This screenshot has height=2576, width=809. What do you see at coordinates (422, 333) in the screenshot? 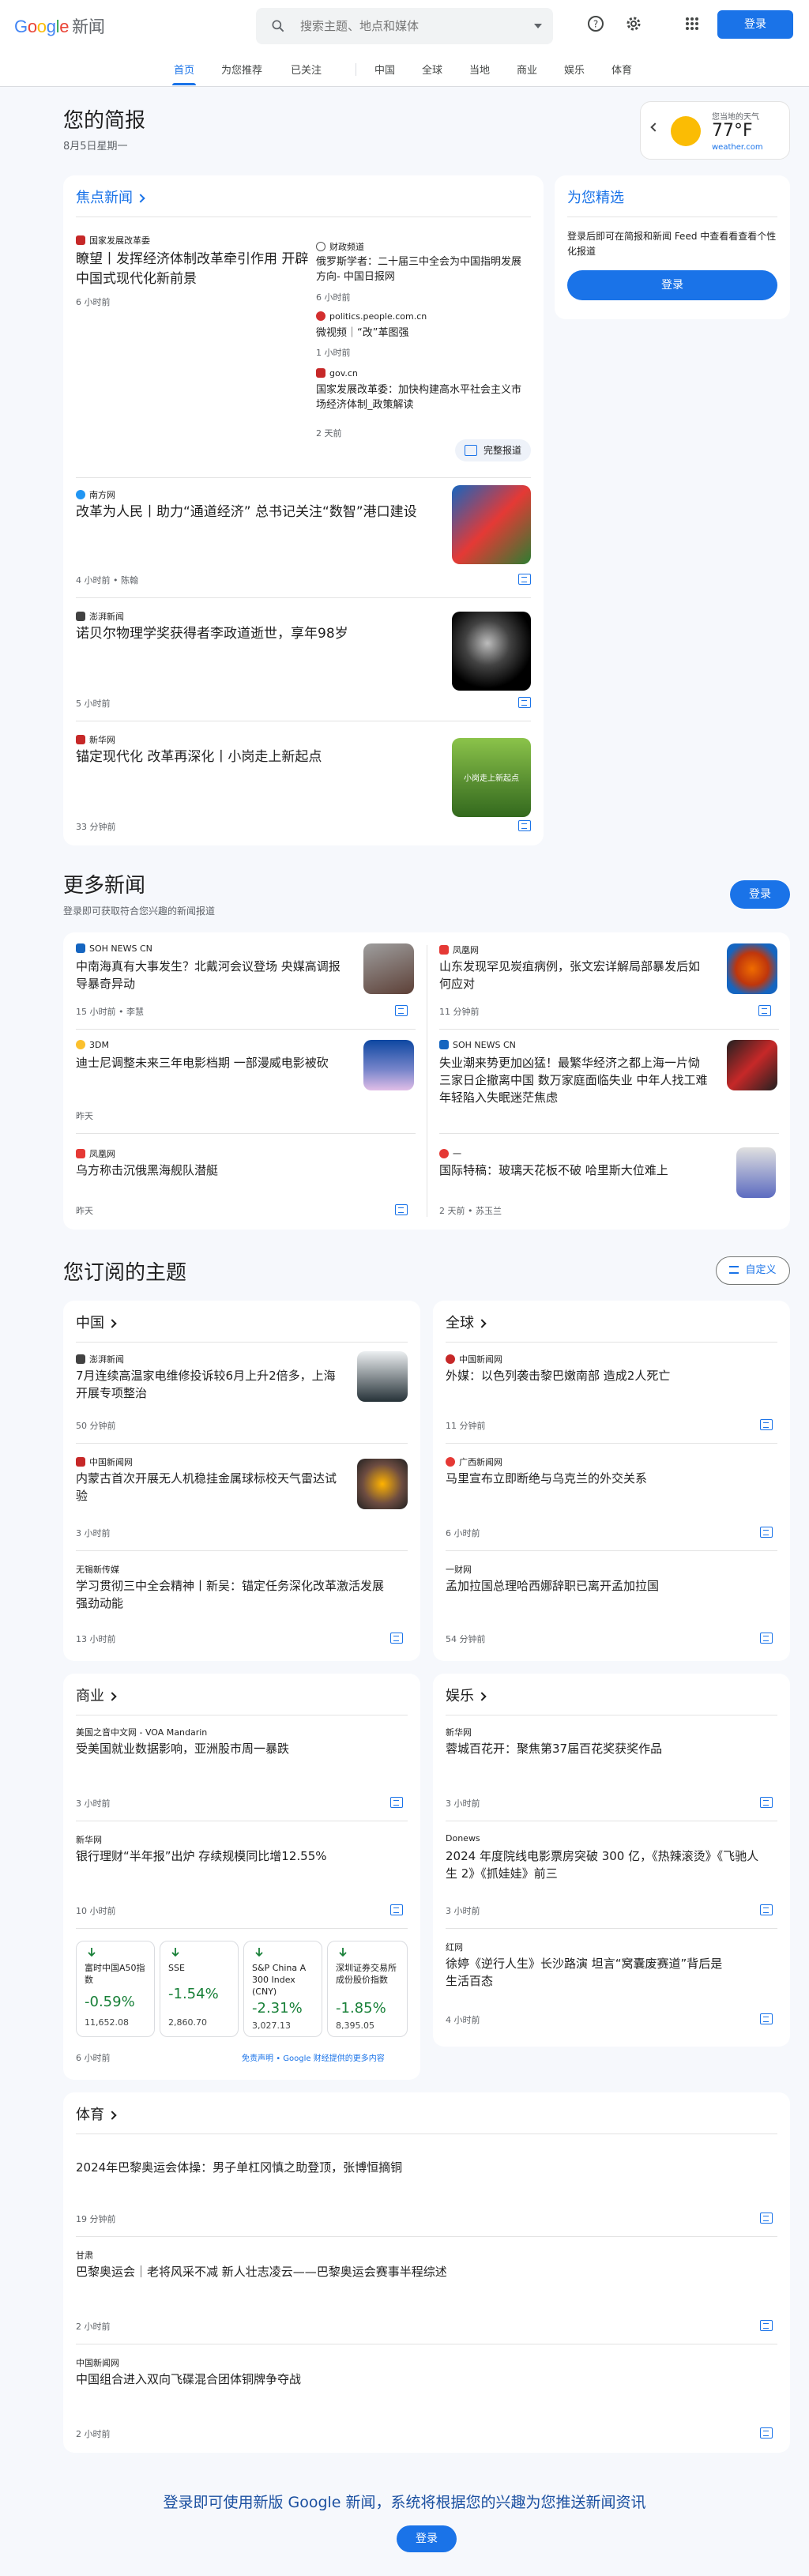
I see `side-headline: 微视频｜“改”革图强` at bounding box center [422, 333].